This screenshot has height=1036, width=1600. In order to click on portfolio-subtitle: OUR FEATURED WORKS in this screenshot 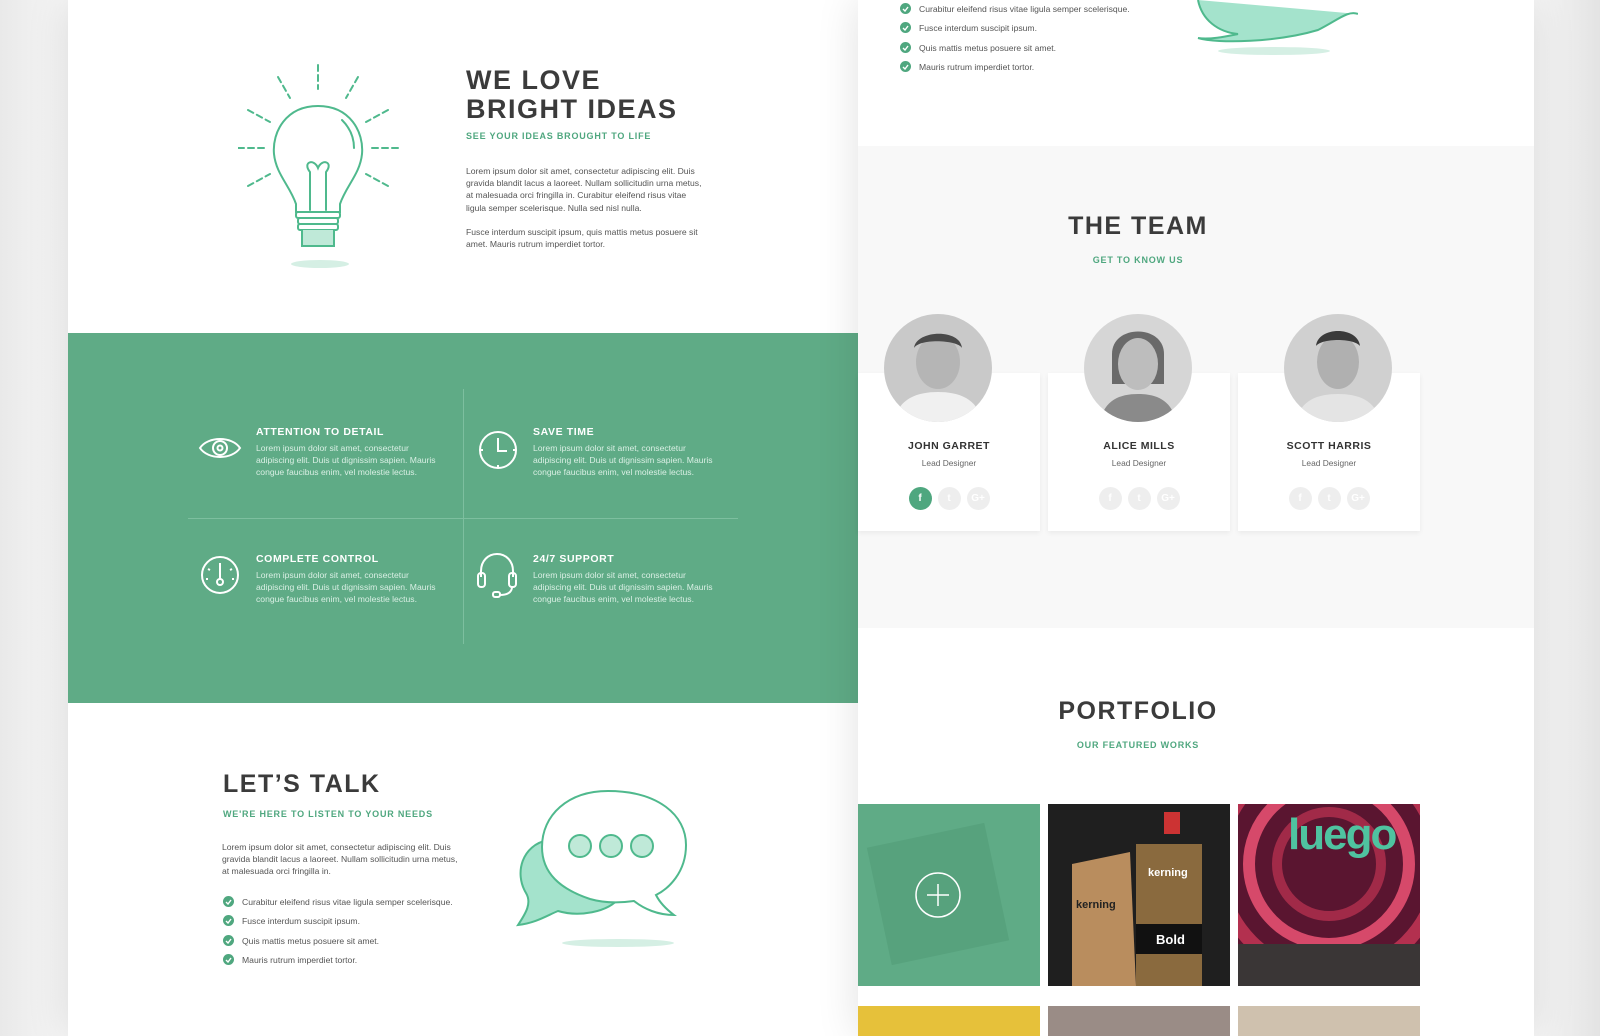, I will do `click(1138, 745)`.